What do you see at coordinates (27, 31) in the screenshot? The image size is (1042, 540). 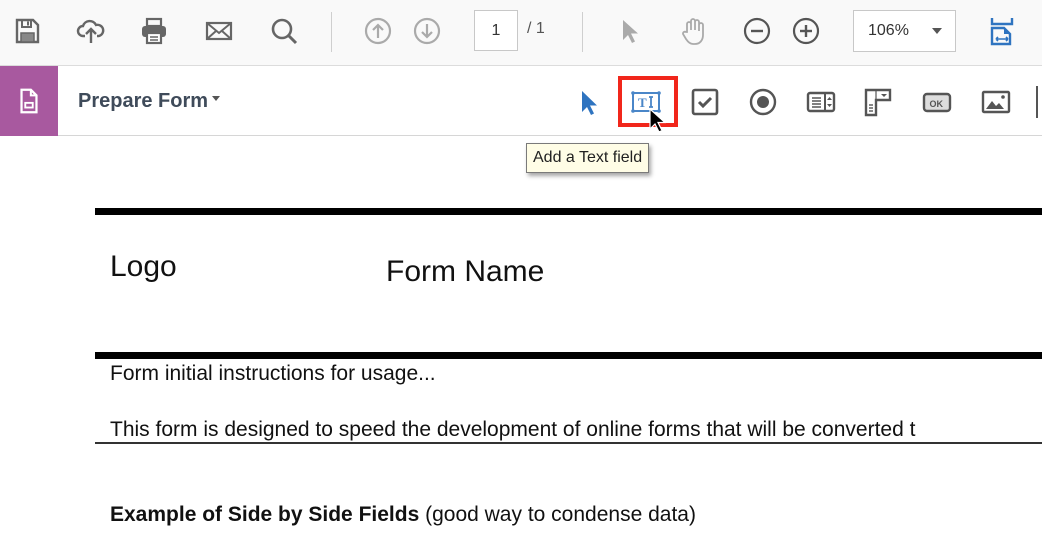 I see `save-icon` at bounding box center [27, 31].